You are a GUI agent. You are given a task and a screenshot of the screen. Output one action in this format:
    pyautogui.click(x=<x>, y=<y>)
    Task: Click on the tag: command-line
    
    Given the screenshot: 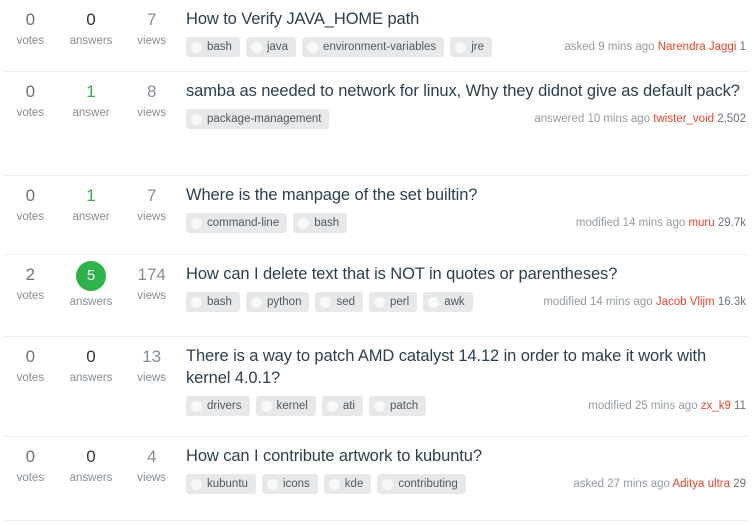 What is the action you would take?
    pyautogui.click(x=237, y=223)
    